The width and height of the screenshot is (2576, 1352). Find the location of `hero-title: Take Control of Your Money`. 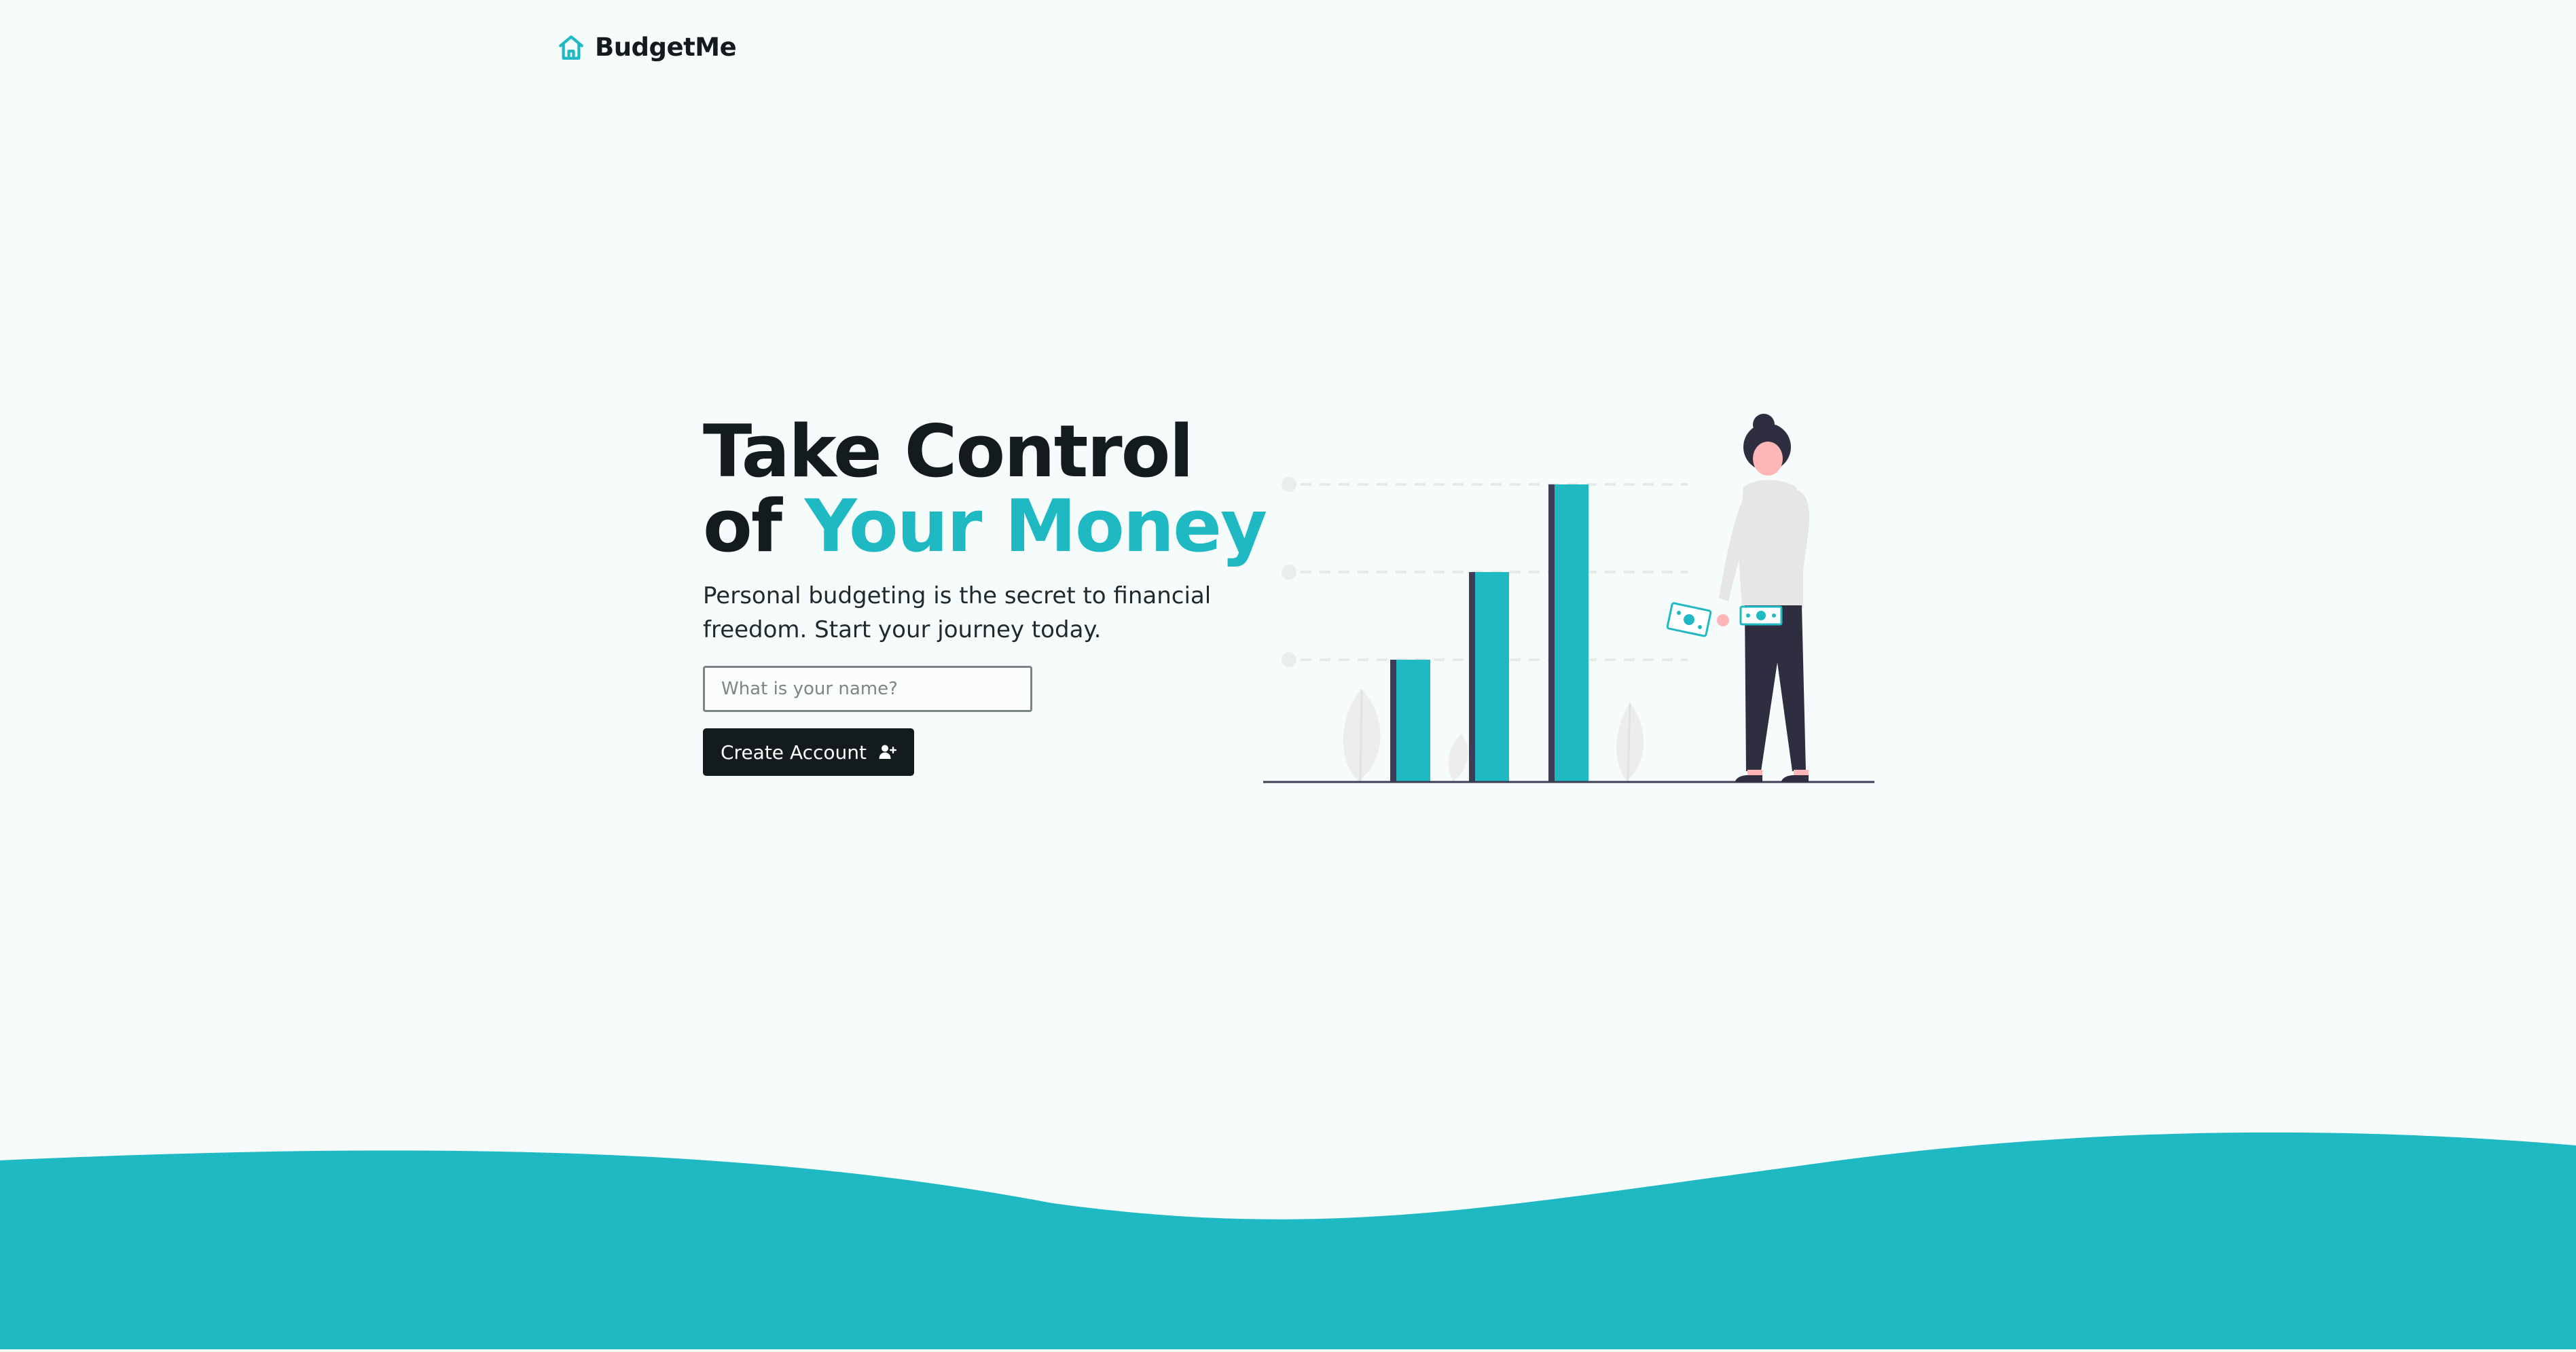

hero-title: Take Control of Your Money is located at coordinates (985, 489).